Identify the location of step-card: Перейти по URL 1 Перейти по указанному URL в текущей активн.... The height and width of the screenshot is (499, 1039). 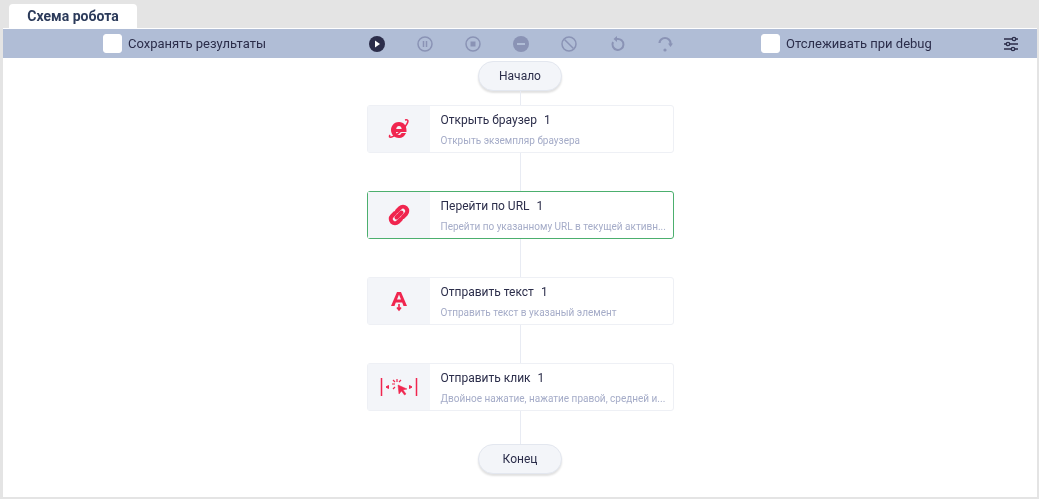
(520, 215).